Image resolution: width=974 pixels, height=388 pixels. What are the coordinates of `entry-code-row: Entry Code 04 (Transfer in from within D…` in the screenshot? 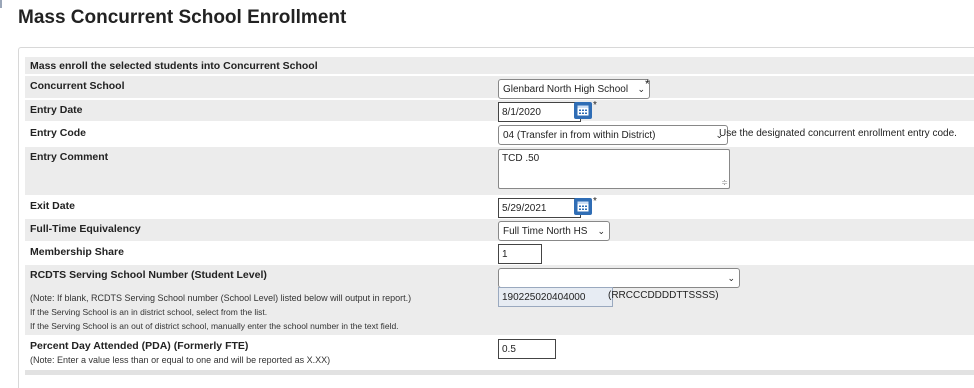 It's located at (499, 134).